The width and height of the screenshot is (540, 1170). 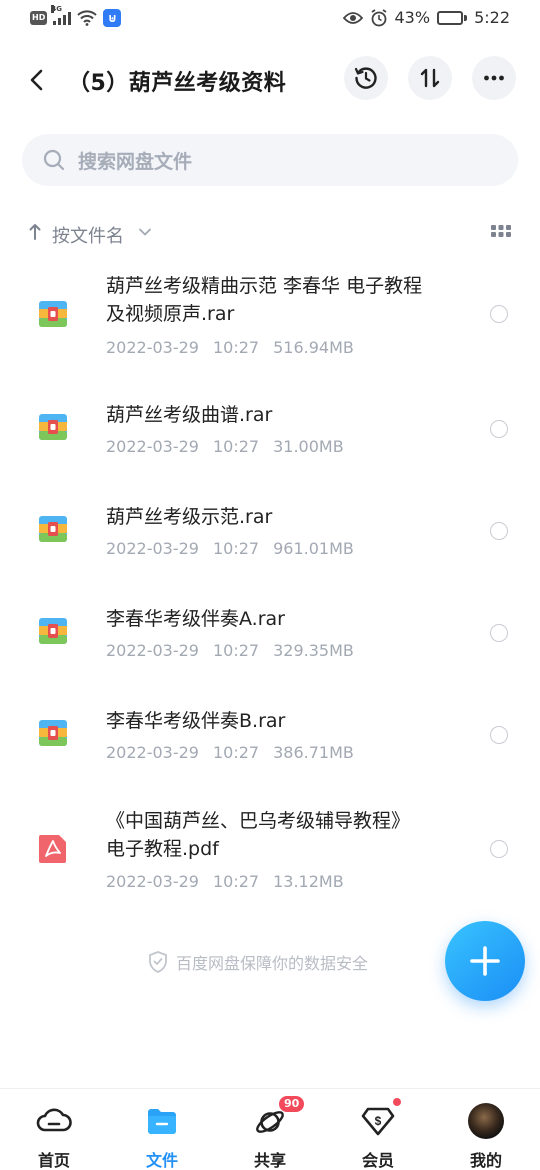 I want to click on folder-icon, so click(x=162, y=1121).